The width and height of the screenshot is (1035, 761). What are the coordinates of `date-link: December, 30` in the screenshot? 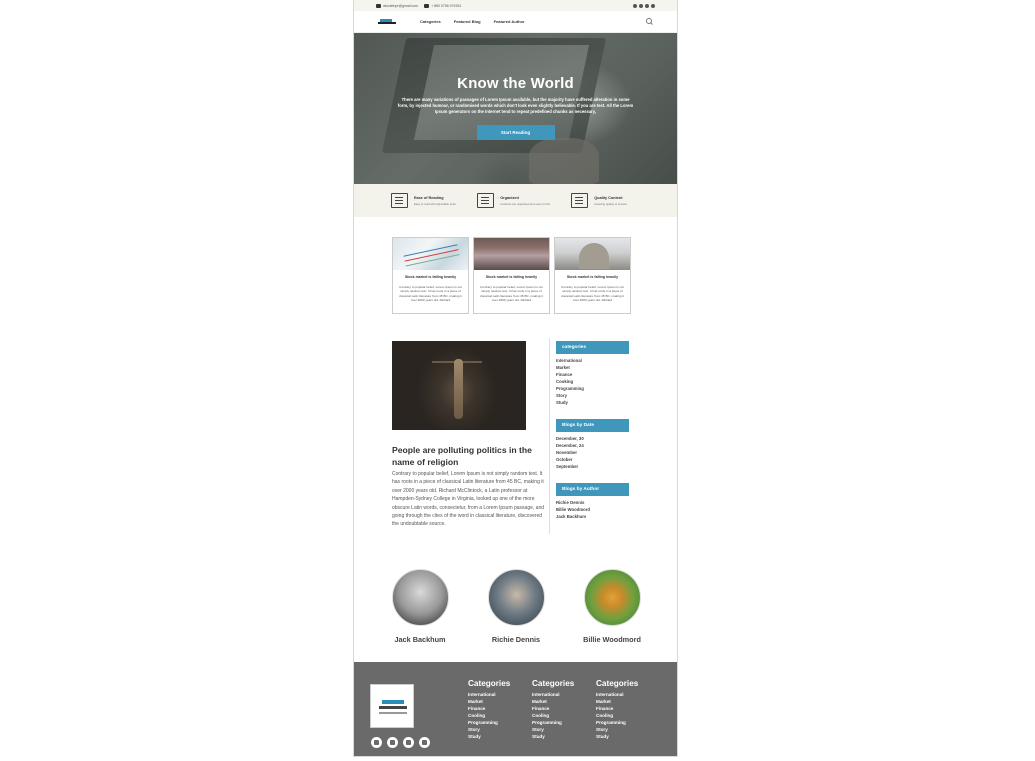 It's located at (592, 438).